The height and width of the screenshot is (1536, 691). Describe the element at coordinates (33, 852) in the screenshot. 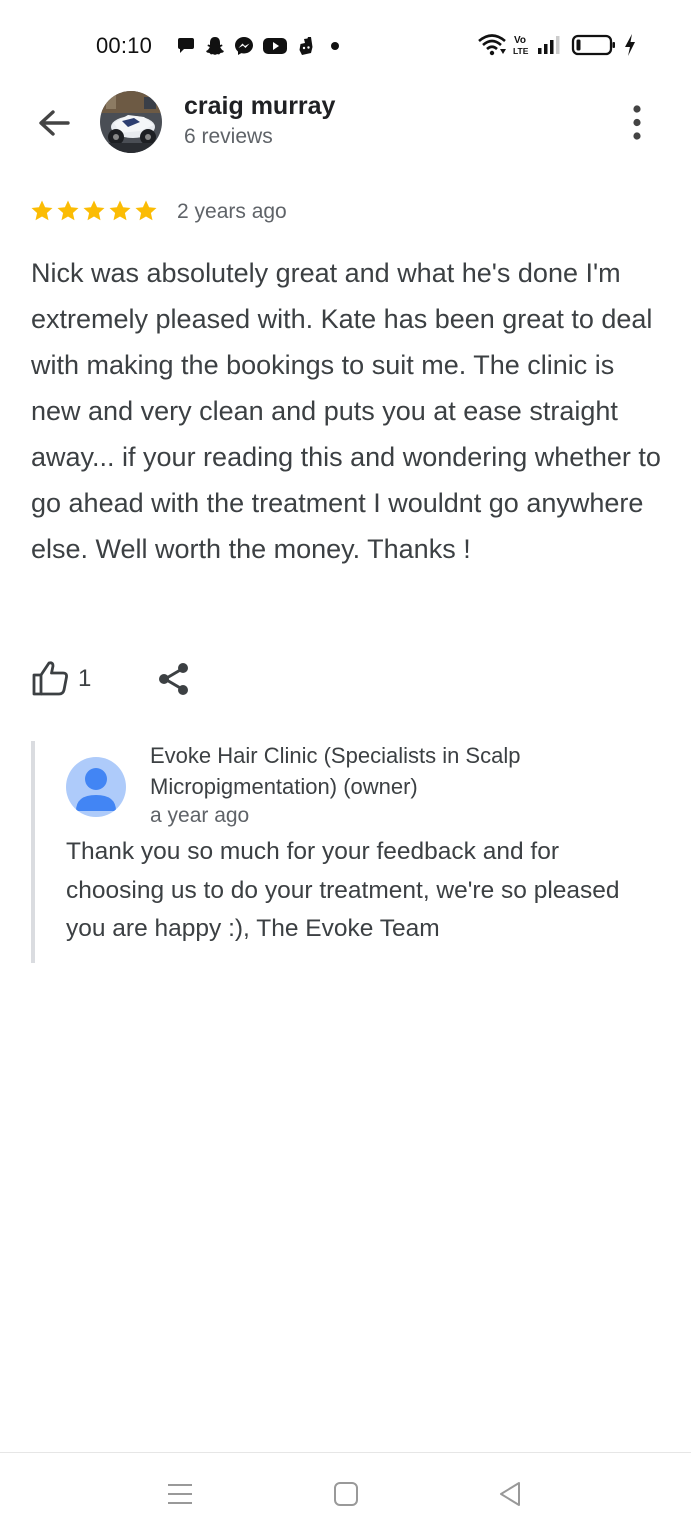

I see `reply-divider` at that location.